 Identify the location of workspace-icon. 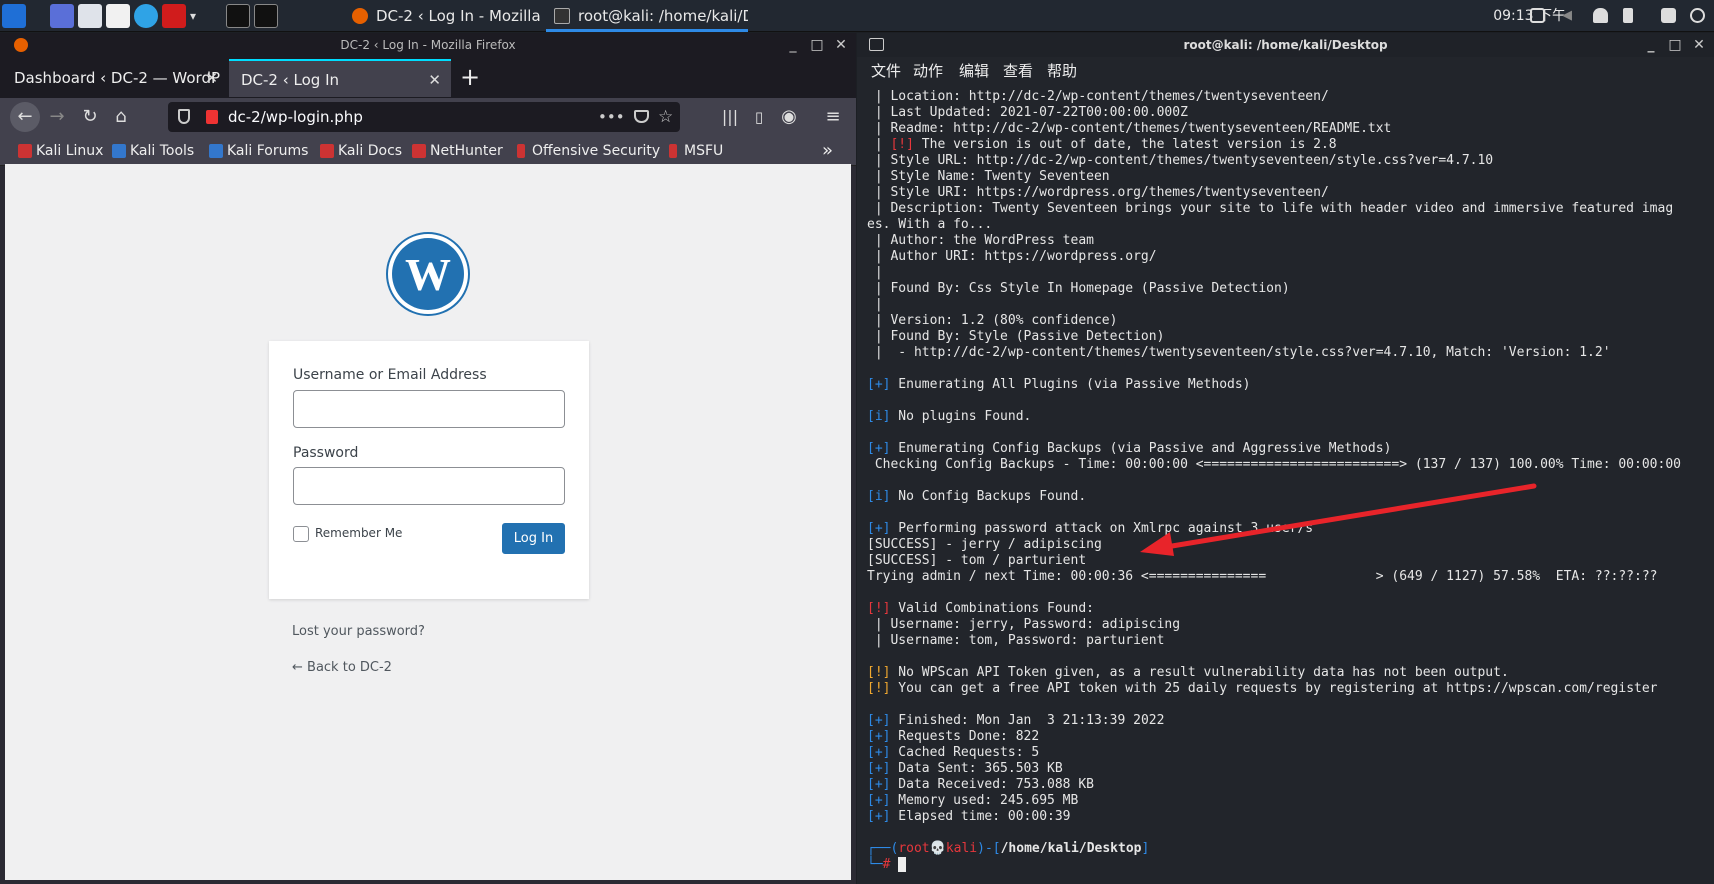
(62, 16).